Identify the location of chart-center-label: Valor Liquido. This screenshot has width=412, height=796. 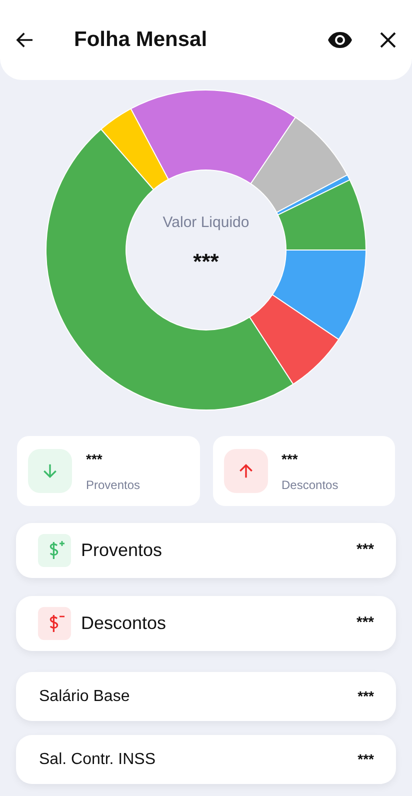
(206, 223).